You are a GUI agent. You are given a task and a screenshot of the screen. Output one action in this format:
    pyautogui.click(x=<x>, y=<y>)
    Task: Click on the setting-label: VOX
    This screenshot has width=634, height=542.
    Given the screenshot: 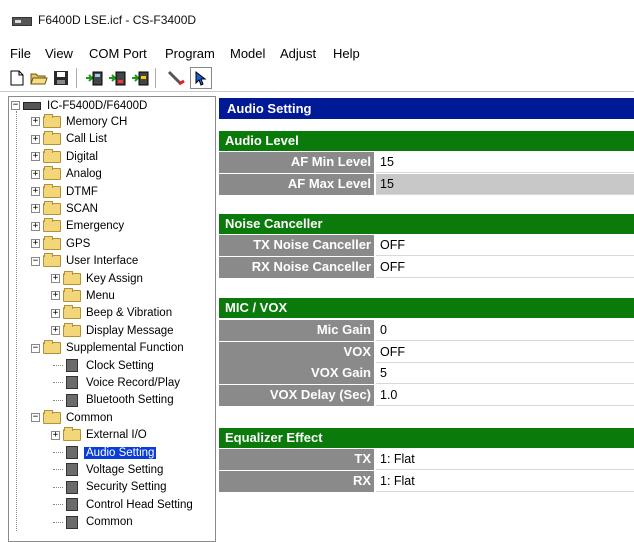 What is the action you would take?
    pyautogui.click(x=296, y=352)
    